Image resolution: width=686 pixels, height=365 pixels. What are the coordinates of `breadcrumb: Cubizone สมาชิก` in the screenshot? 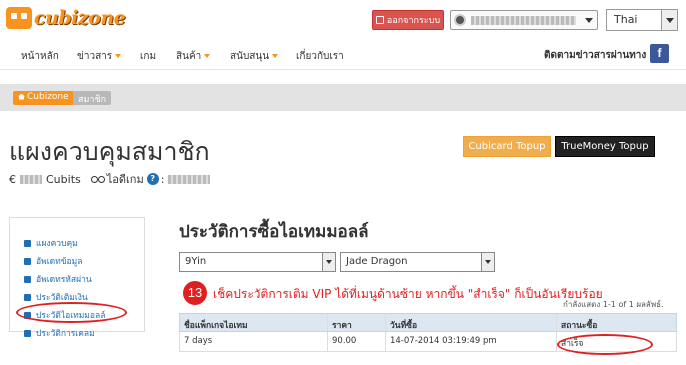 It's located at (343, 97).